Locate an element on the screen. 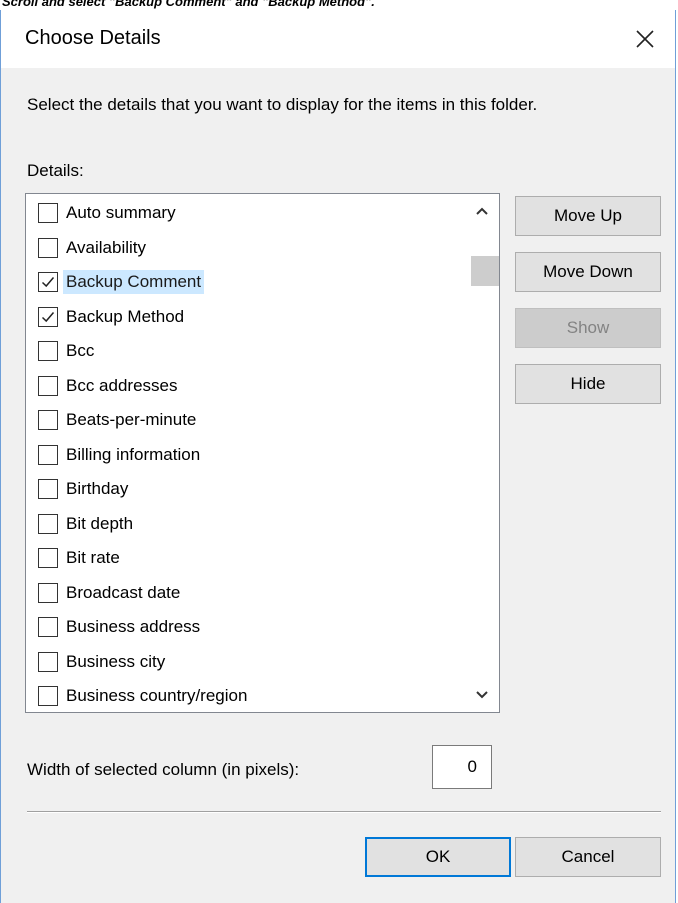  list-item: Auto summary is located at coordinates (108, 213).